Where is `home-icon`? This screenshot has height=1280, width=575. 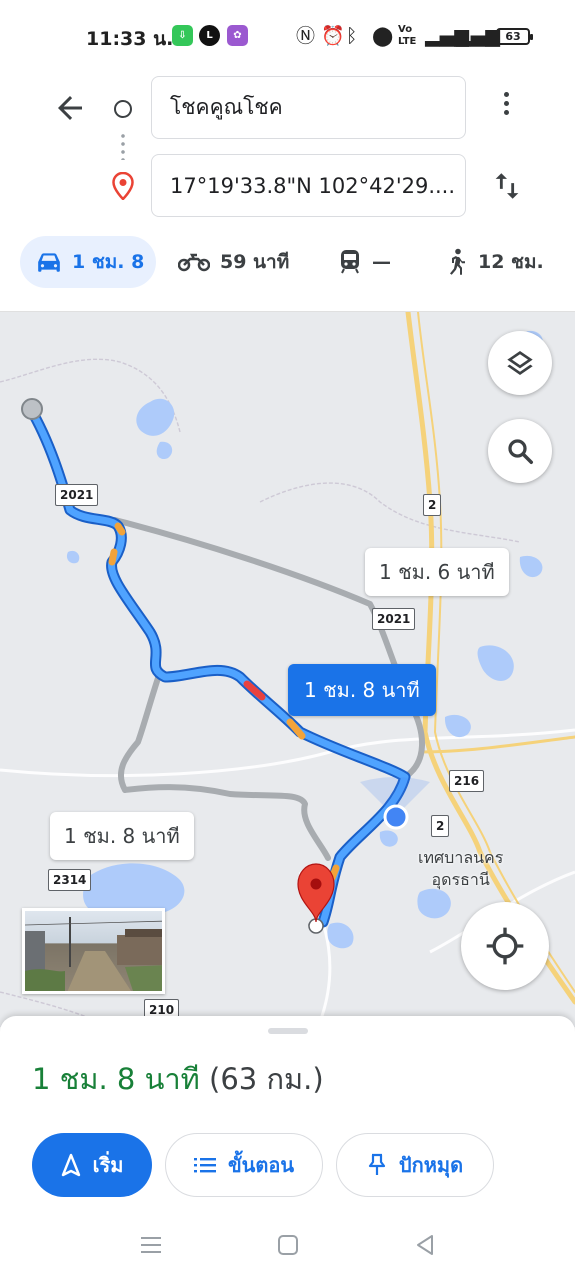
home-icon is located at coordinates (288, 1245).